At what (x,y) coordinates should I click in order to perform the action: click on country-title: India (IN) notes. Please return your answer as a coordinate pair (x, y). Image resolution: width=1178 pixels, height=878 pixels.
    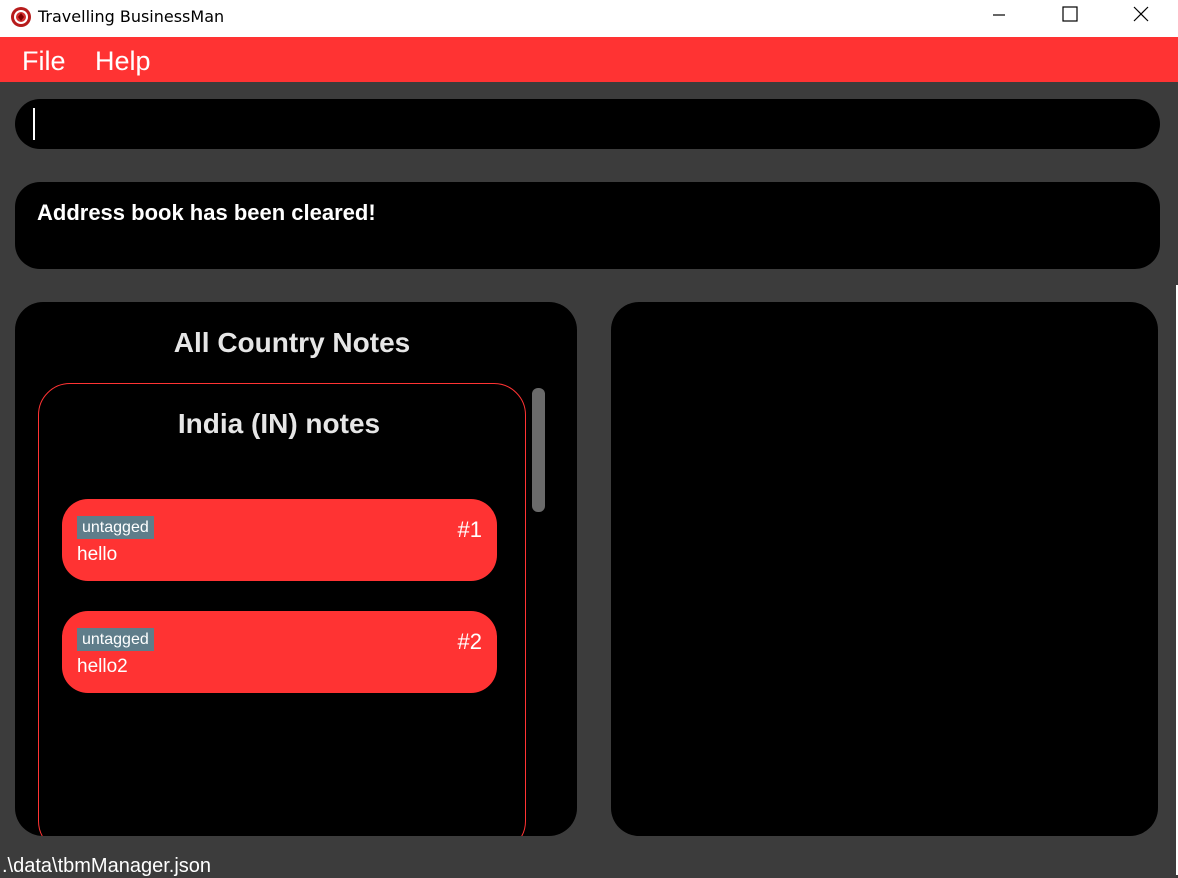
    Looking at the image, I should click on (279, 423).